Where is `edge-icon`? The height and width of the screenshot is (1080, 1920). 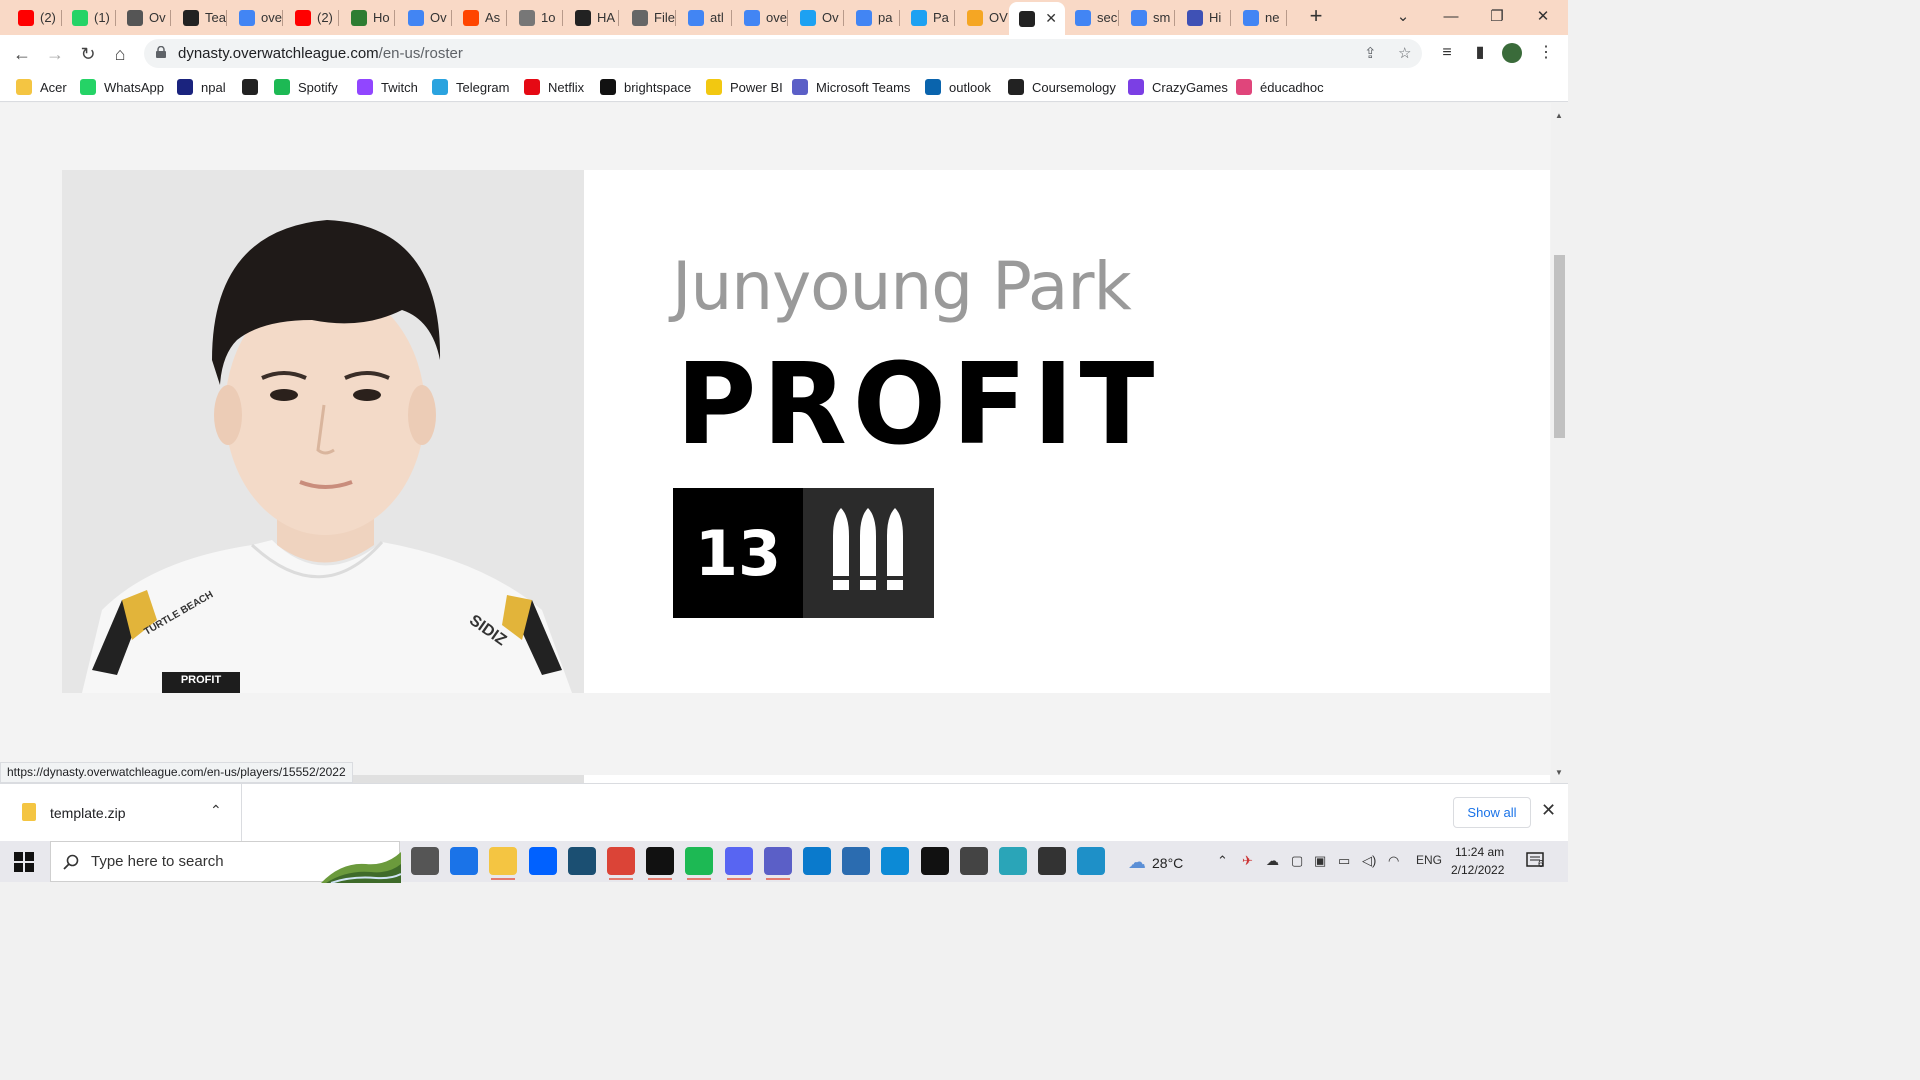 edge-icon is located at coordinates (895, 861).